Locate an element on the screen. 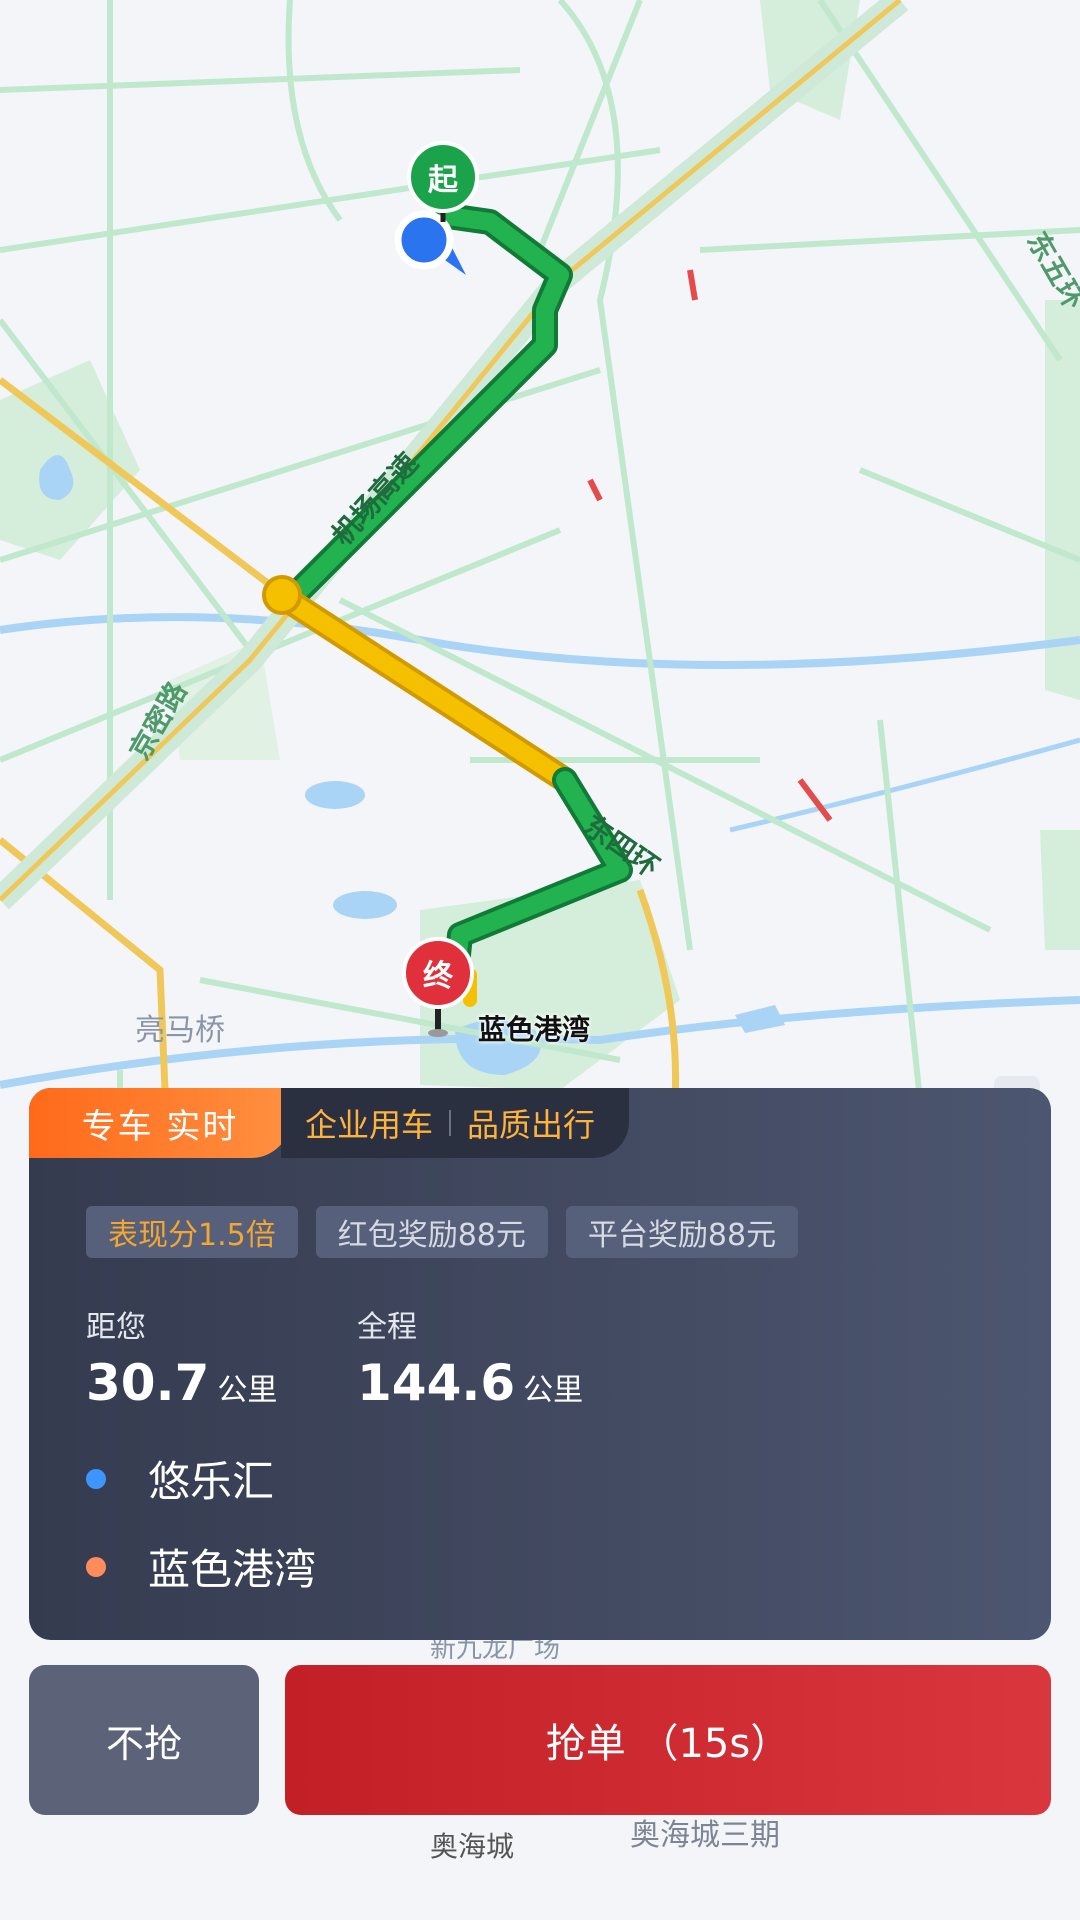  dropoff-name: 蓝色港湾 is located at coordinates (232, 1569).